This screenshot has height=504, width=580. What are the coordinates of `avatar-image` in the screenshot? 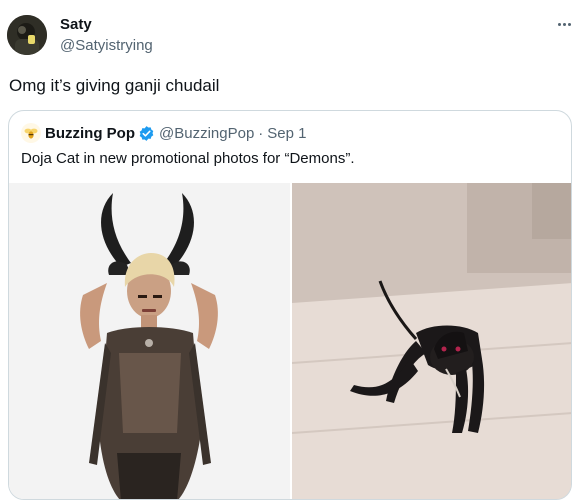 It's located at (27, 35).